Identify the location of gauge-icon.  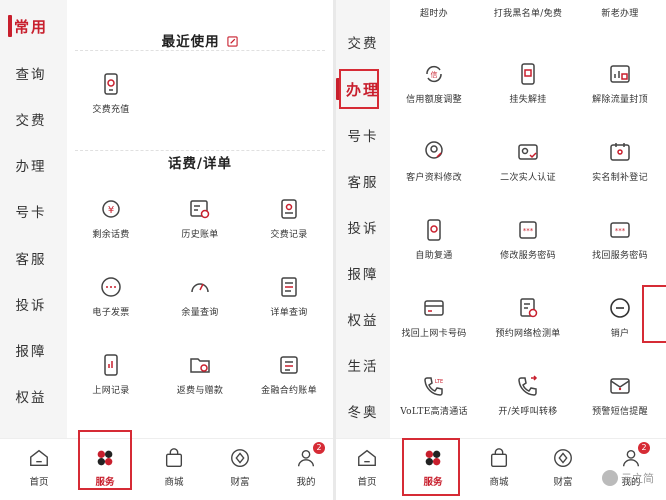
(200, 288).